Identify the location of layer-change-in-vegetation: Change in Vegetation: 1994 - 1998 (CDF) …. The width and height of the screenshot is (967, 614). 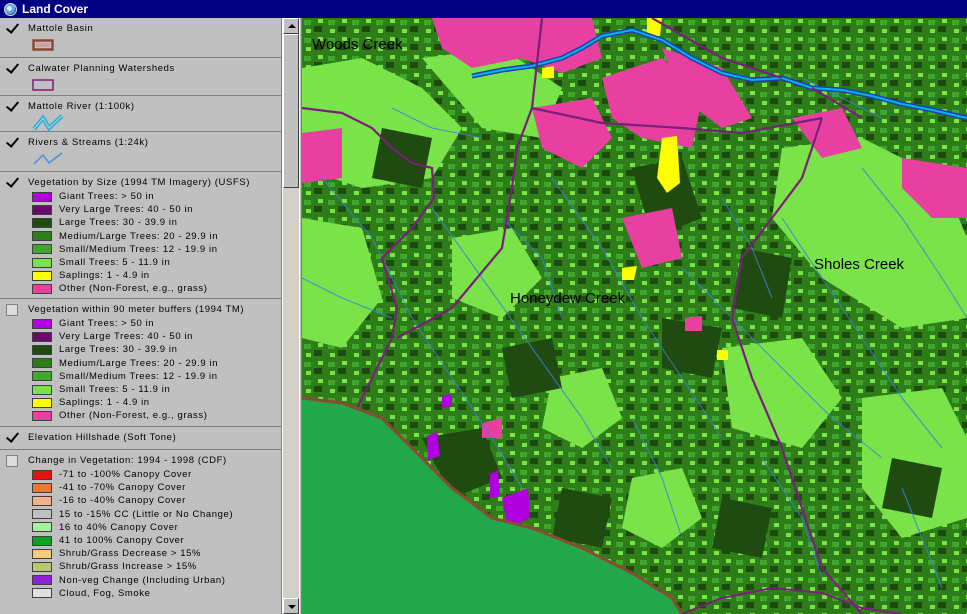
(140, 530).